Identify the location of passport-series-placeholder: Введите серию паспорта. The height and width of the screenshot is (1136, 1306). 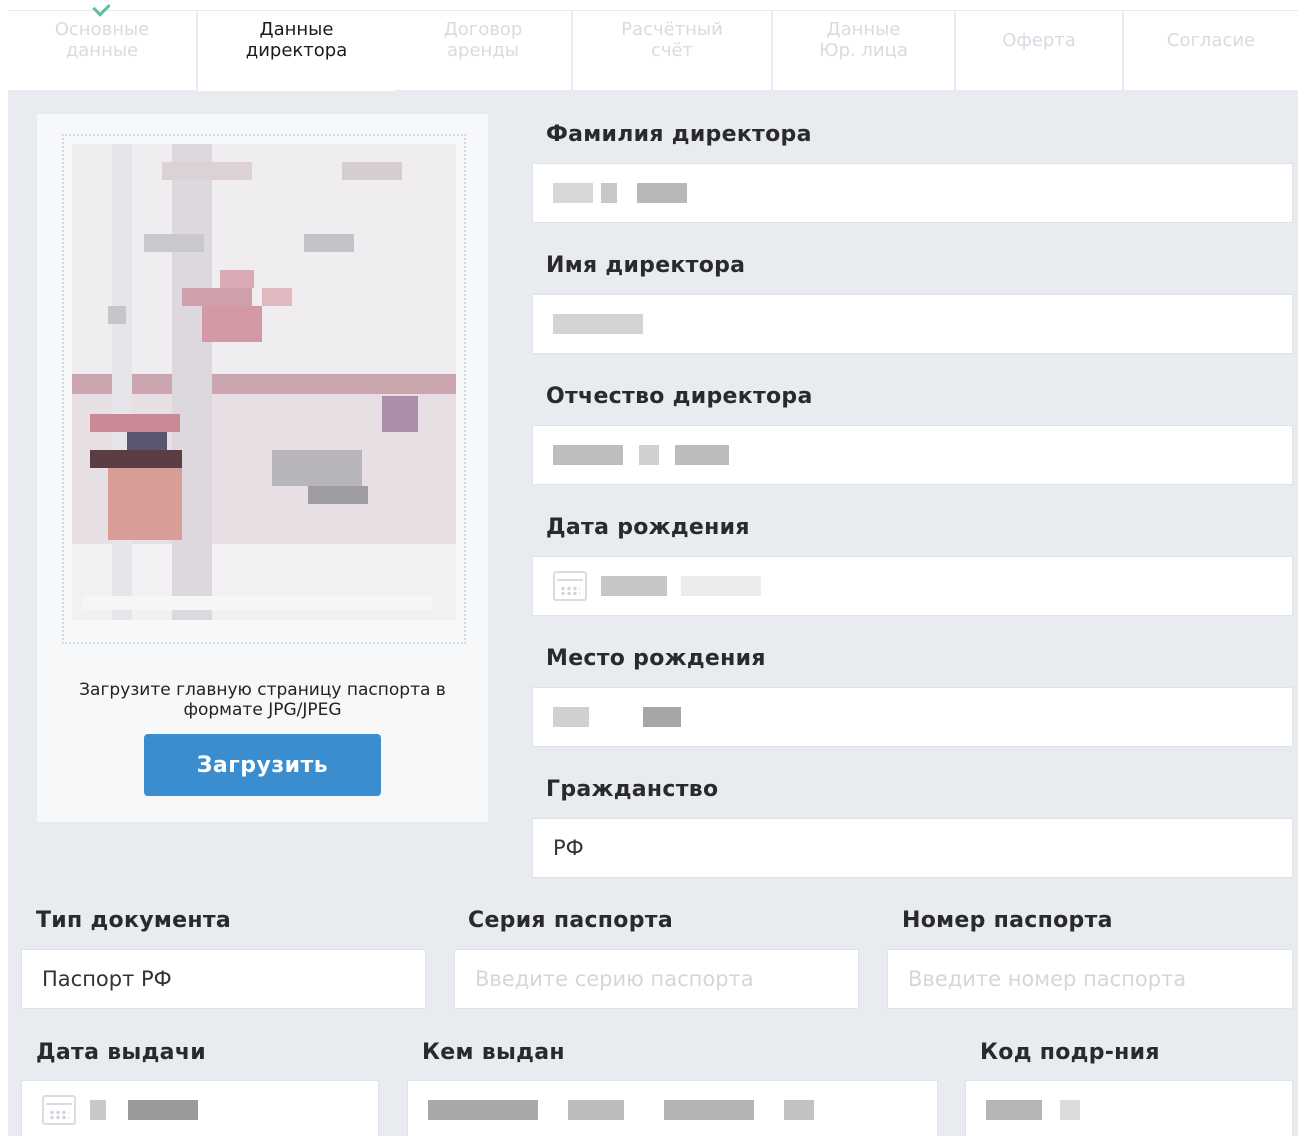
(614, 979).